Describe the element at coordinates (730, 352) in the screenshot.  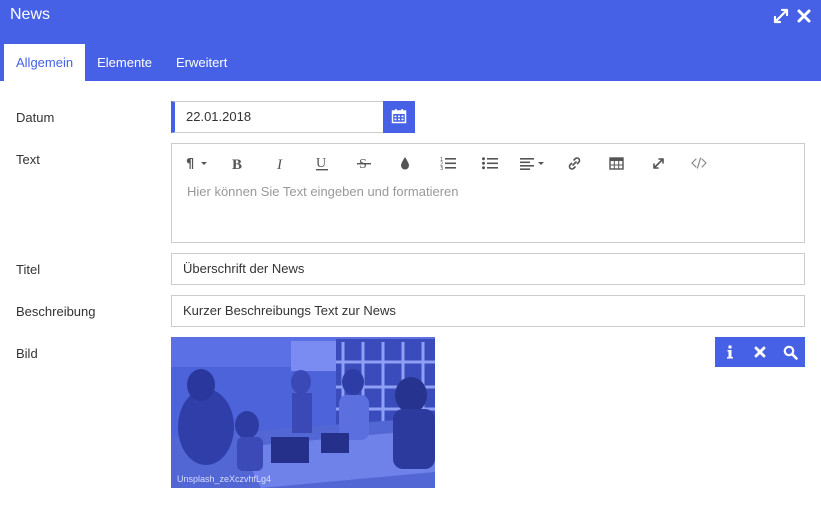
I see `info-icon` at that location.